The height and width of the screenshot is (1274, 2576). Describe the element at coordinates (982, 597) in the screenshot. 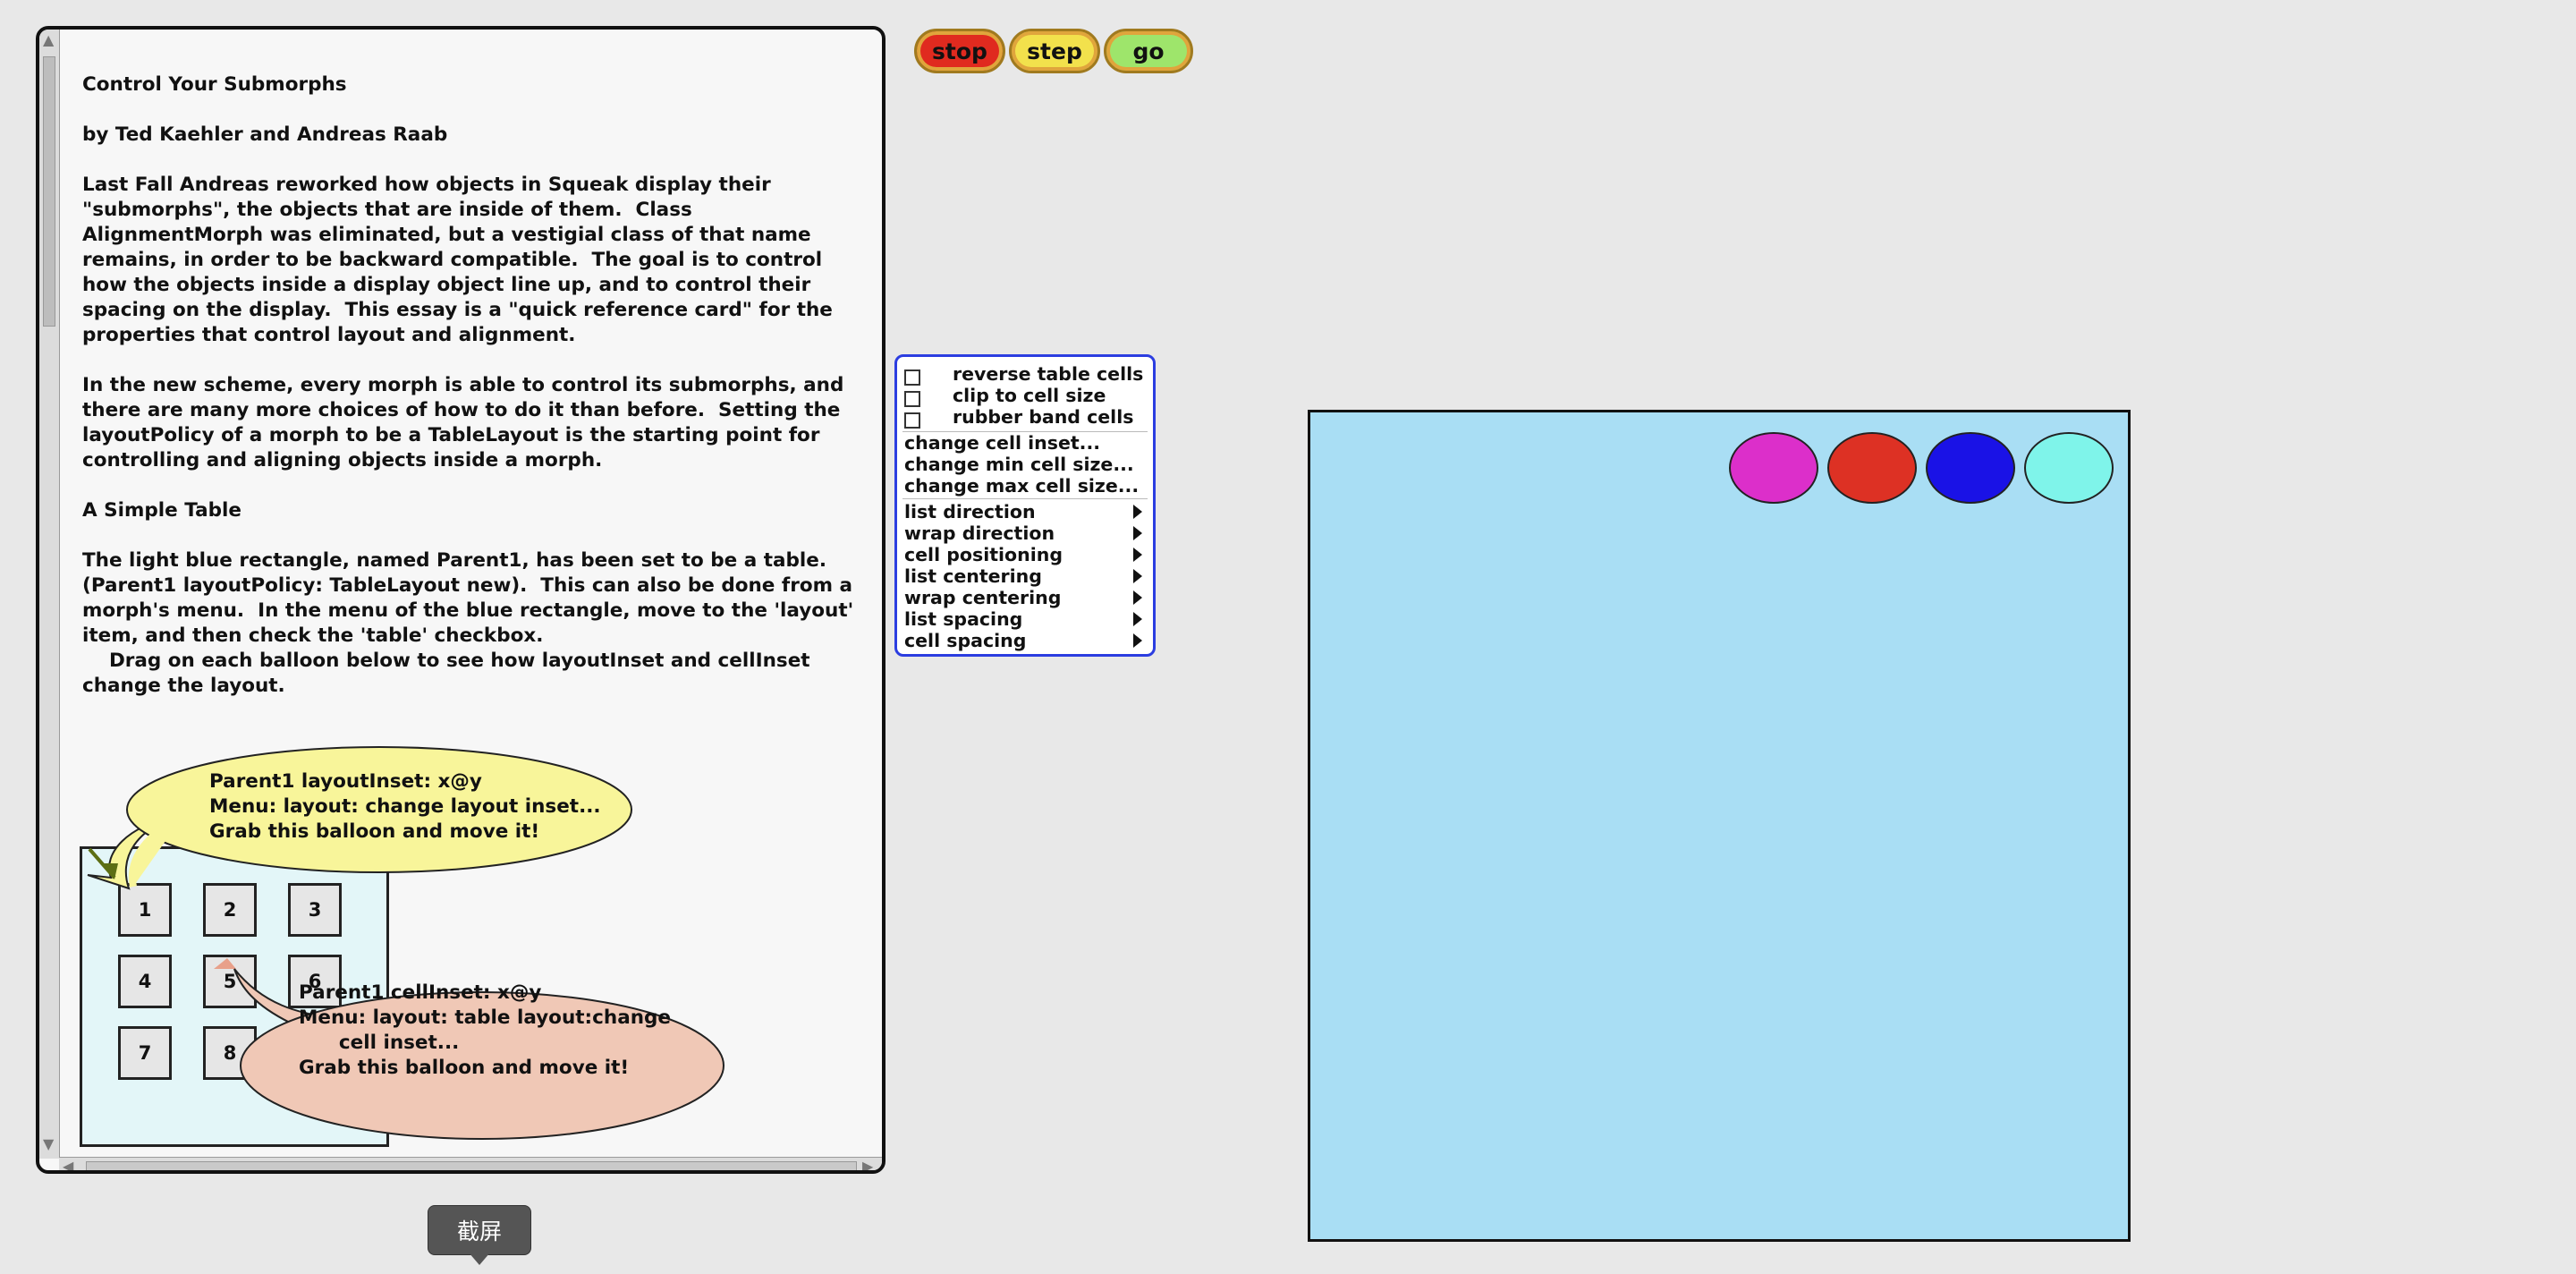

I see `menu-item-wrap-centering: wrap centering` at that location.